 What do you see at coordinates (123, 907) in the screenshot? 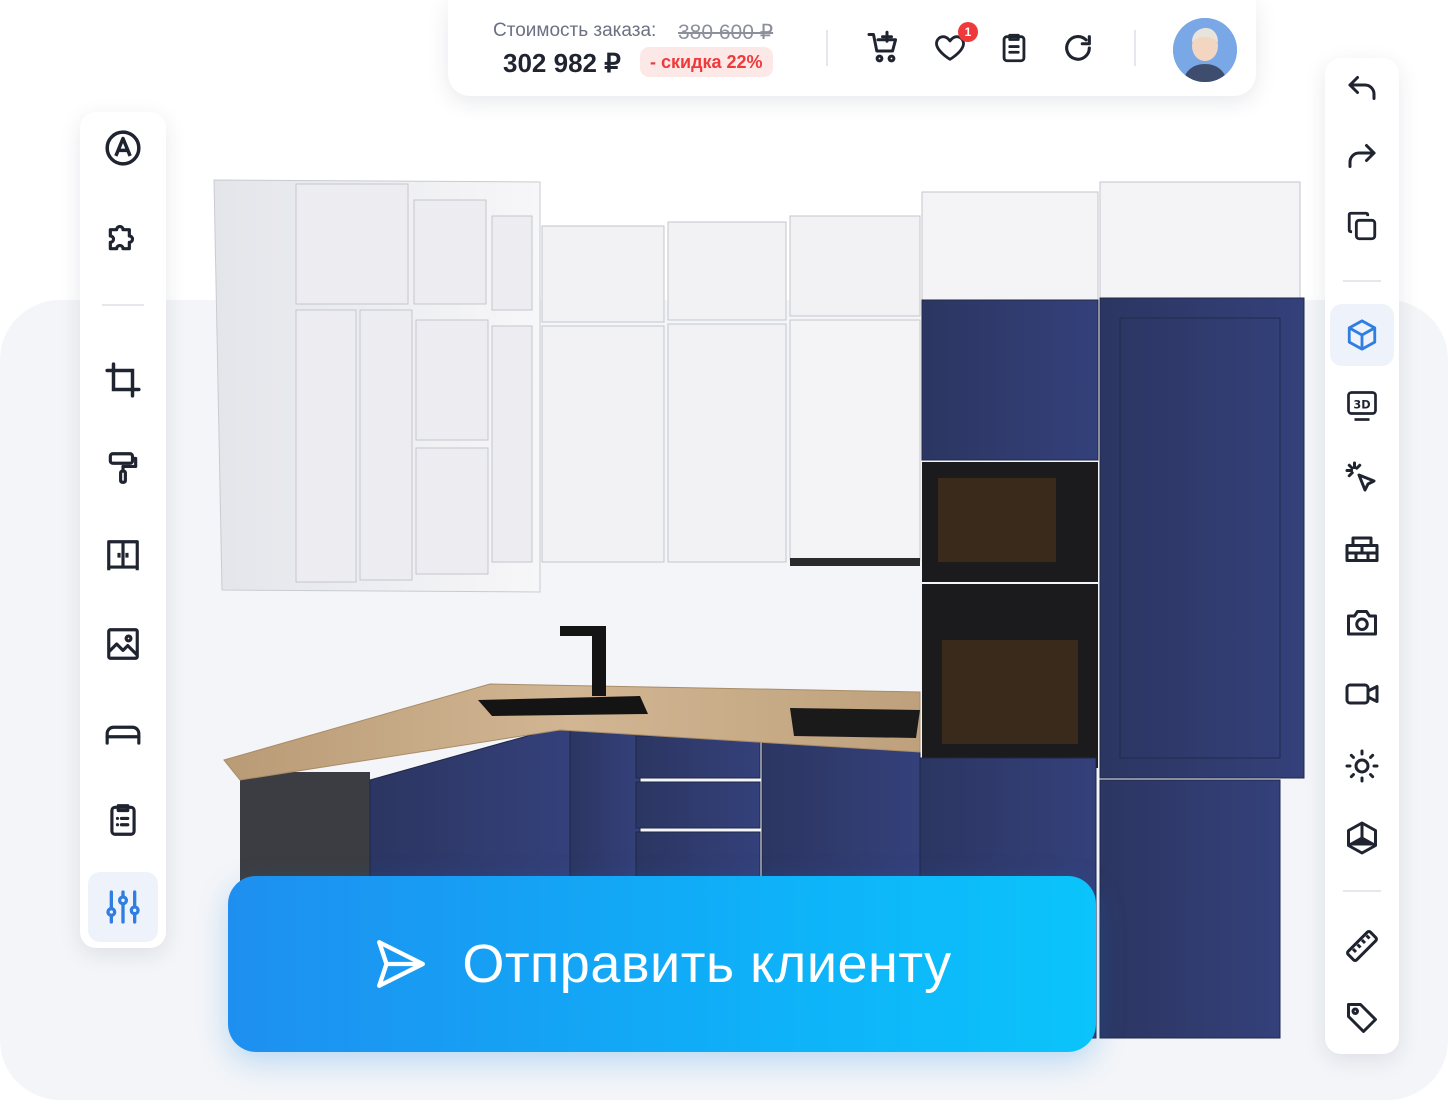
I see `sliders-icon` at bounding box center [123, 907].